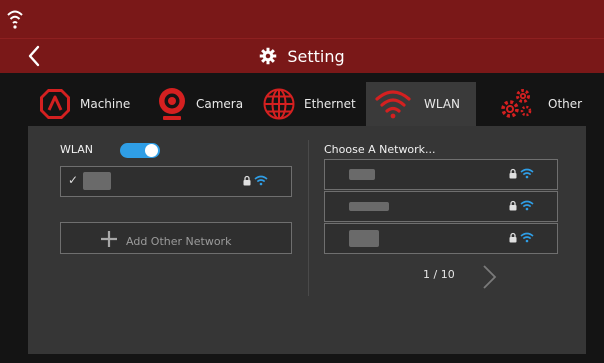  I want to click on gears-icon, so click(516, 103).